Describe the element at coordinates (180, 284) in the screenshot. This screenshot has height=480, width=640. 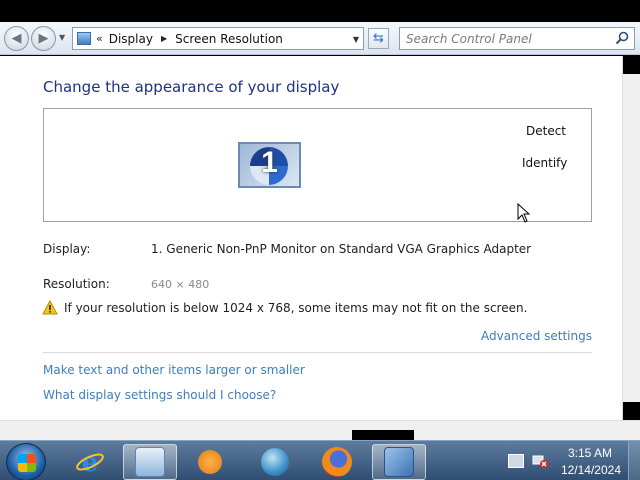
I see `resolution-select: 640 × 480` at that location.